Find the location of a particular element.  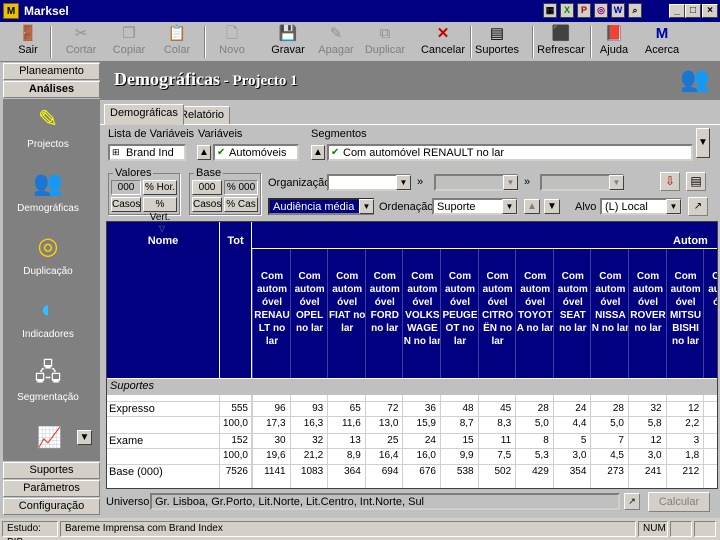

universo-edit-button: ↗ is located at coordinates (632, 501).